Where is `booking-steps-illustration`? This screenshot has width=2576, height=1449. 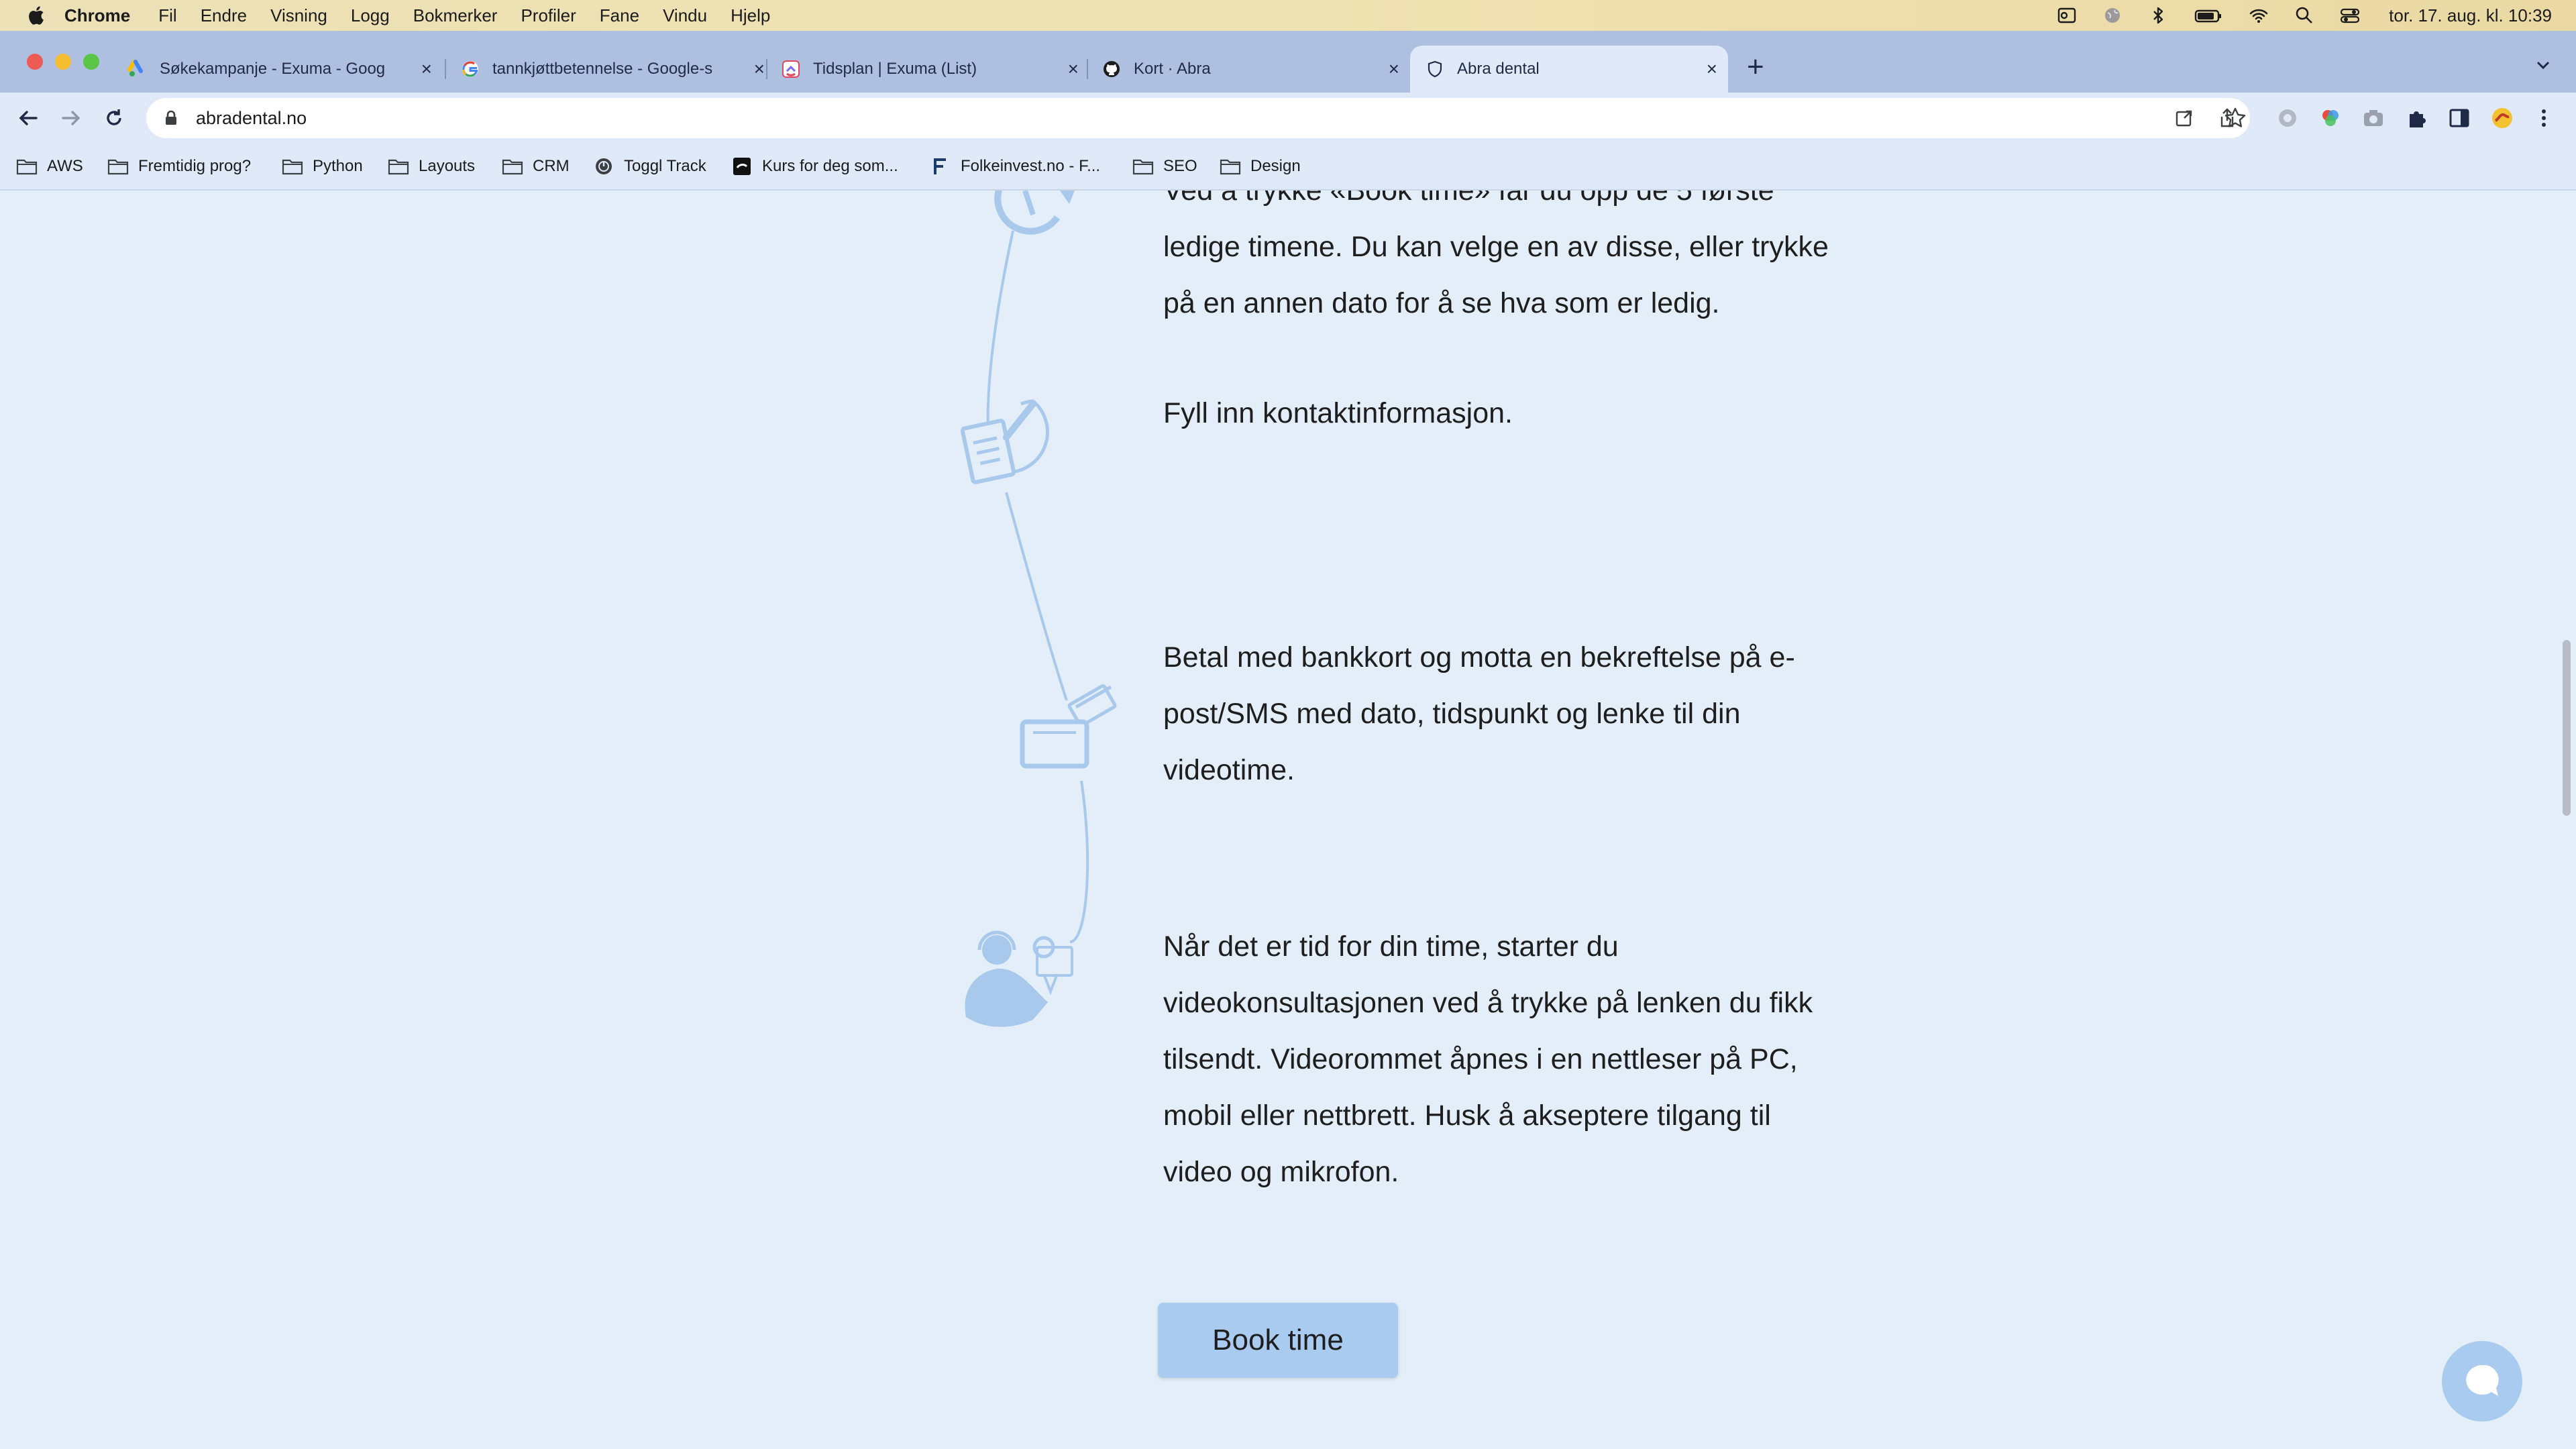 booking-steps-illustration is located at coordinates (1038, 609).